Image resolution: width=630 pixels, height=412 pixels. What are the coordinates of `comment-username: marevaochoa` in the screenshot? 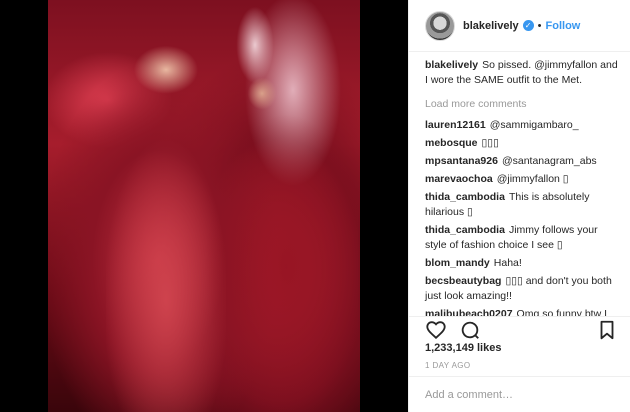 It's located at (459, 179).